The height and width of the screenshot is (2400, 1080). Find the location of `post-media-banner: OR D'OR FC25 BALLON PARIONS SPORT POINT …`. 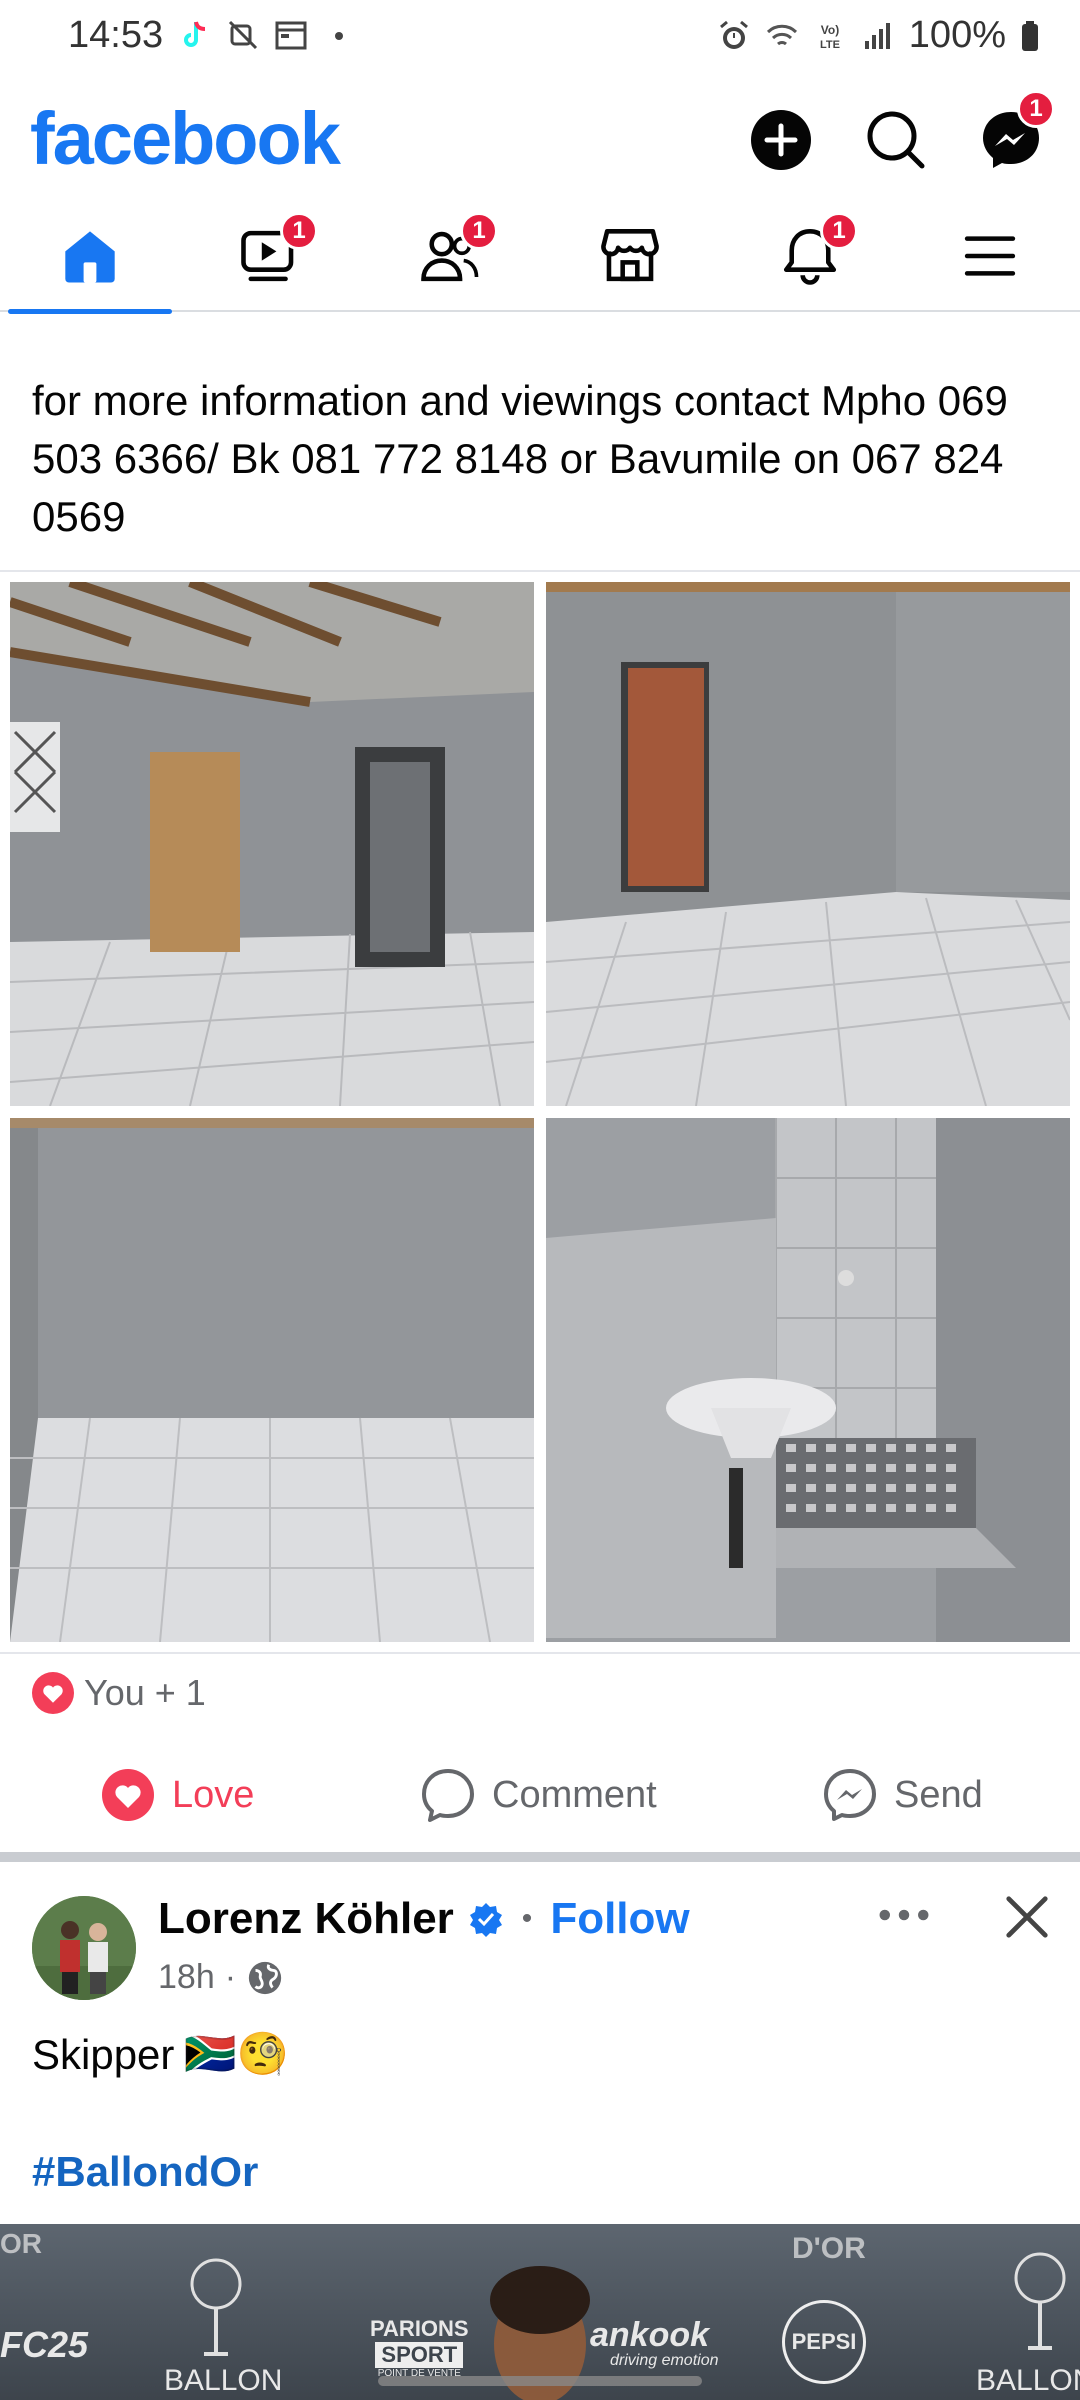

post-media-banner: OR D'OR FC25 BALLON PARIONS SPORT POINT … is located at coordinates (540, 2312).